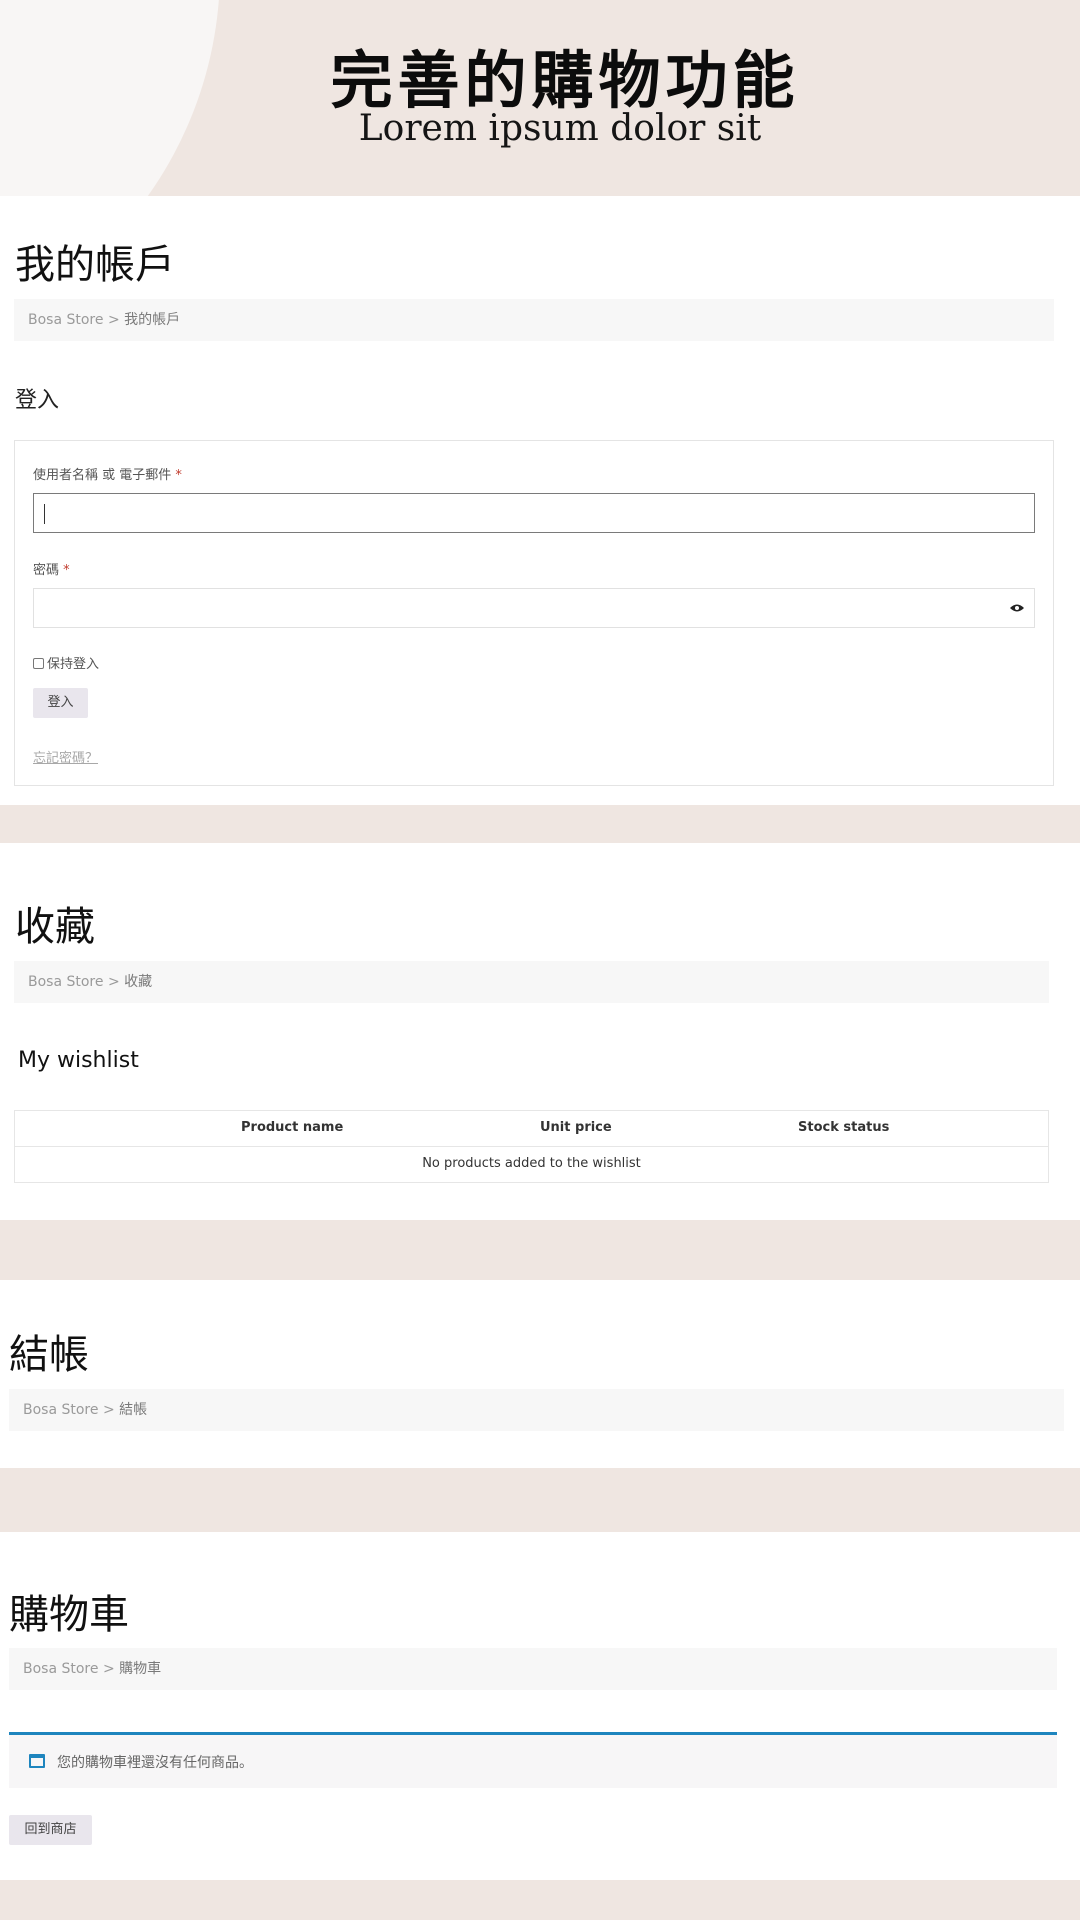 The image size is (1080, 1920). What do you see at coordinates (107, 475) in the screenshot?
I see `username-label: 使用者名稱 或 電子郵件 *` at bounding box center [107, 475].